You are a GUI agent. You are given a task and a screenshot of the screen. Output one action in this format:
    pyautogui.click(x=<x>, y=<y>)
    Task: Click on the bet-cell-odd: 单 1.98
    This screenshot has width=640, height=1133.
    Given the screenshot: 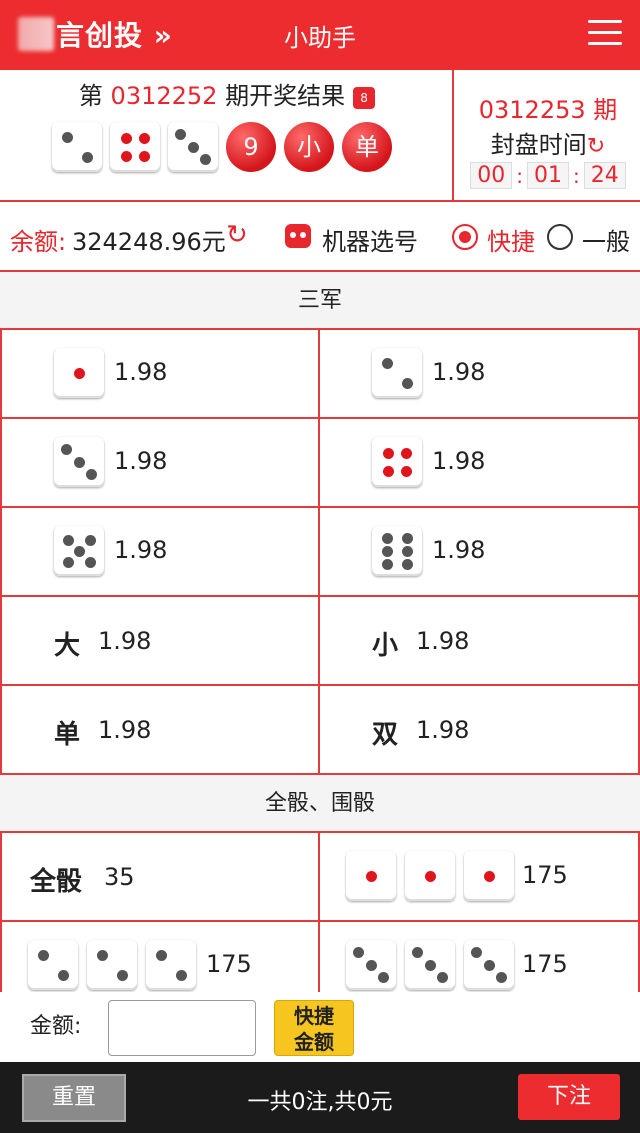 What is the action you would take?
    pyautogui.click(x=160, y=730)
    